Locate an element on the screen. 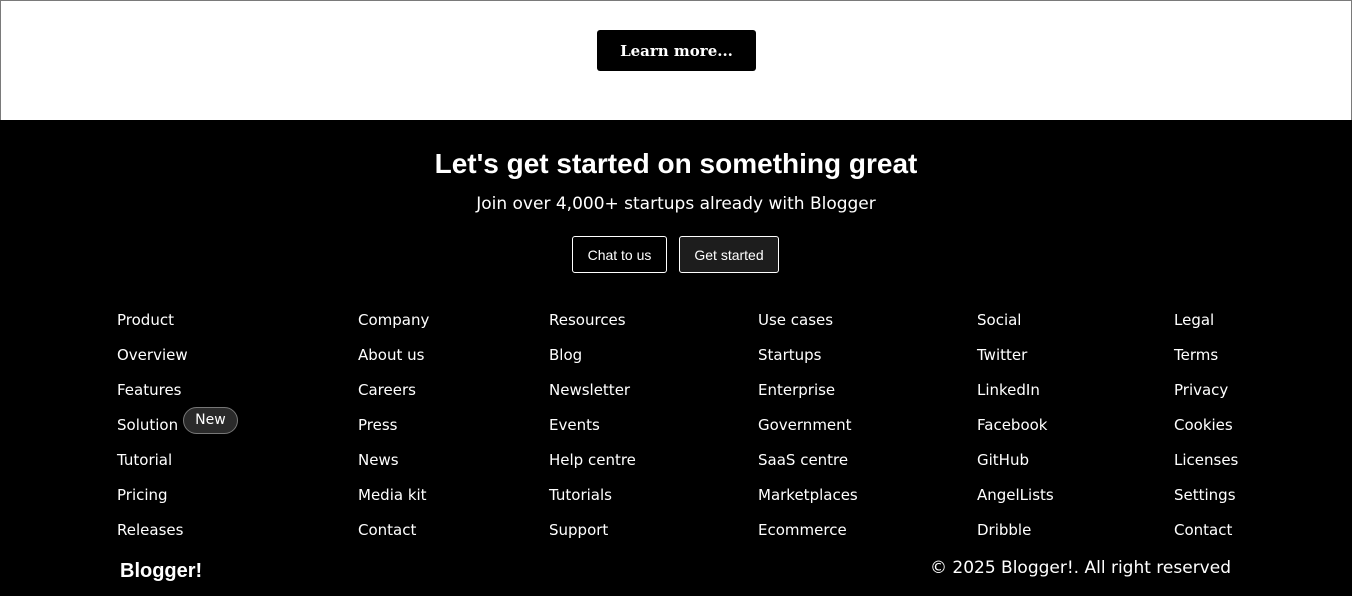 The image size is (1352, 596). footer-link-dribble: Dribble is located at coordinates (1015, 537).